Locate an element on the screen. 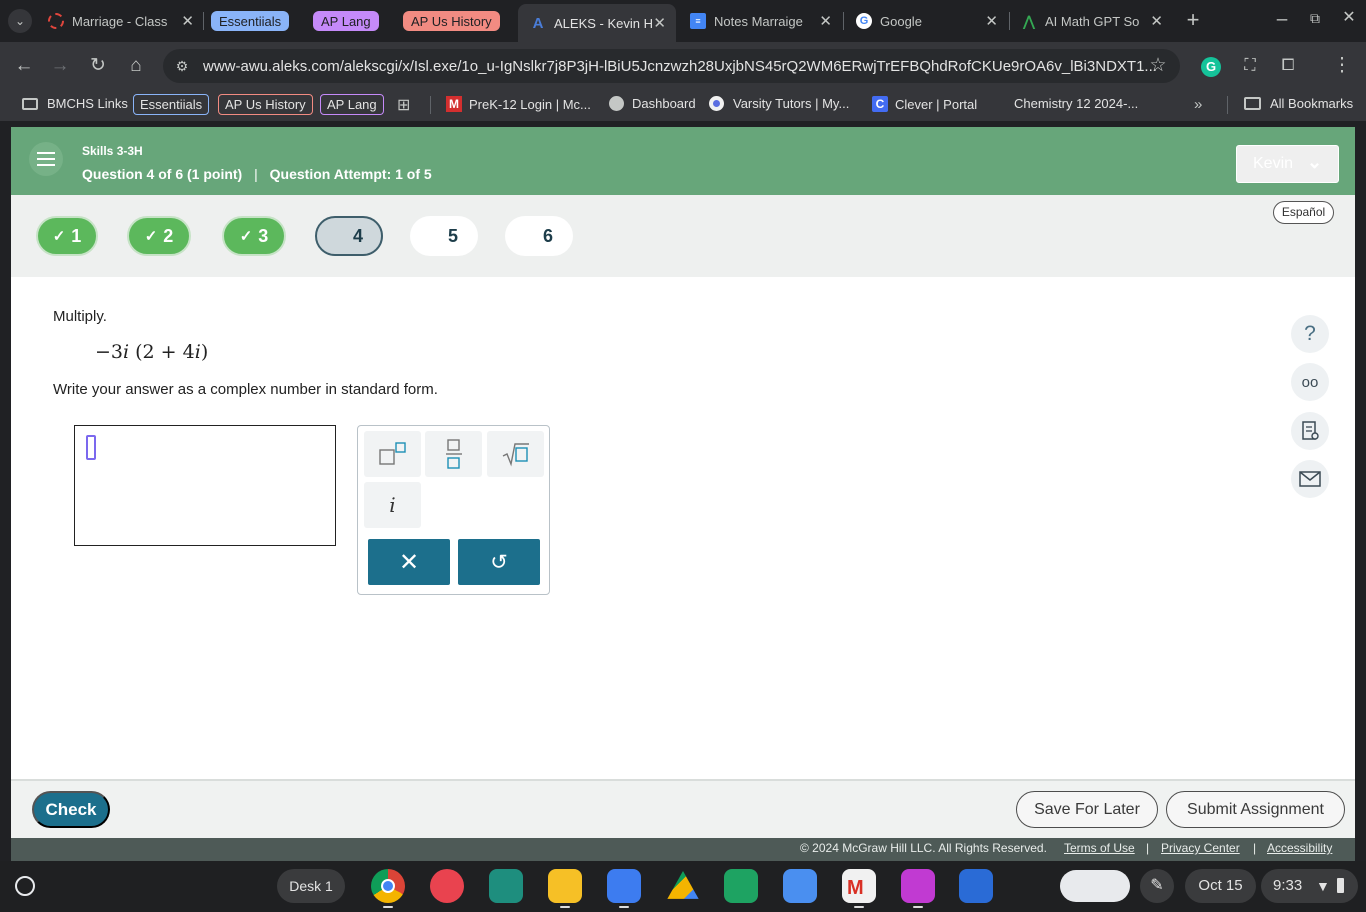 The width and height of the screenshot is (1366, 912). gmail-app-icon: M is located at coordinates (859, 886).